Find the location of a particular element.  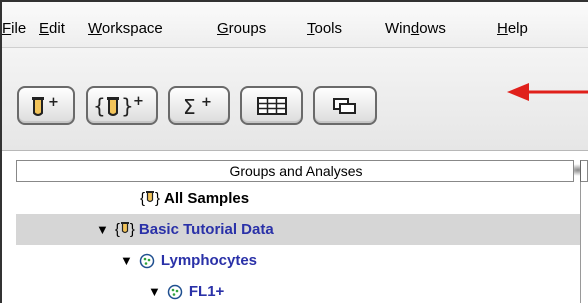

add-sample-tube-icon: + is located at coordinates (45, 105).